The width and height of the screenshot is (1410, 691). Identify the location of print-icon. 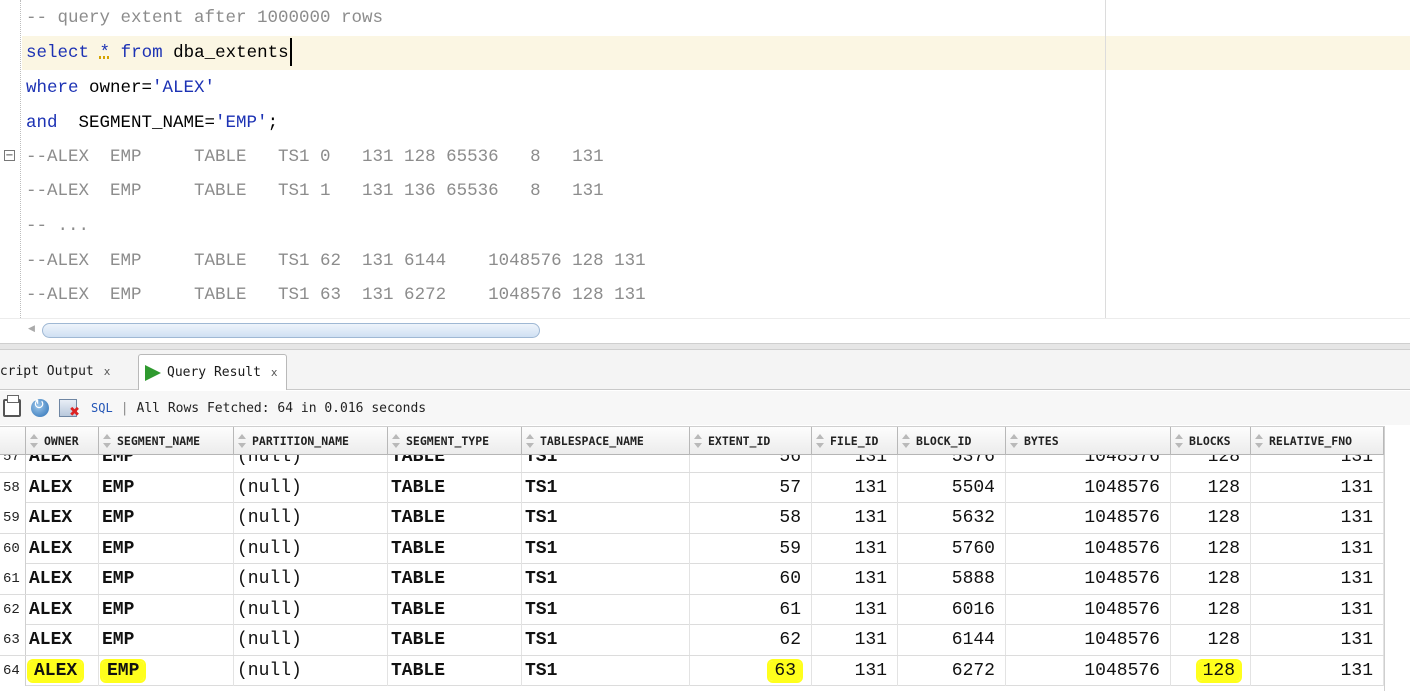
(12, 406).